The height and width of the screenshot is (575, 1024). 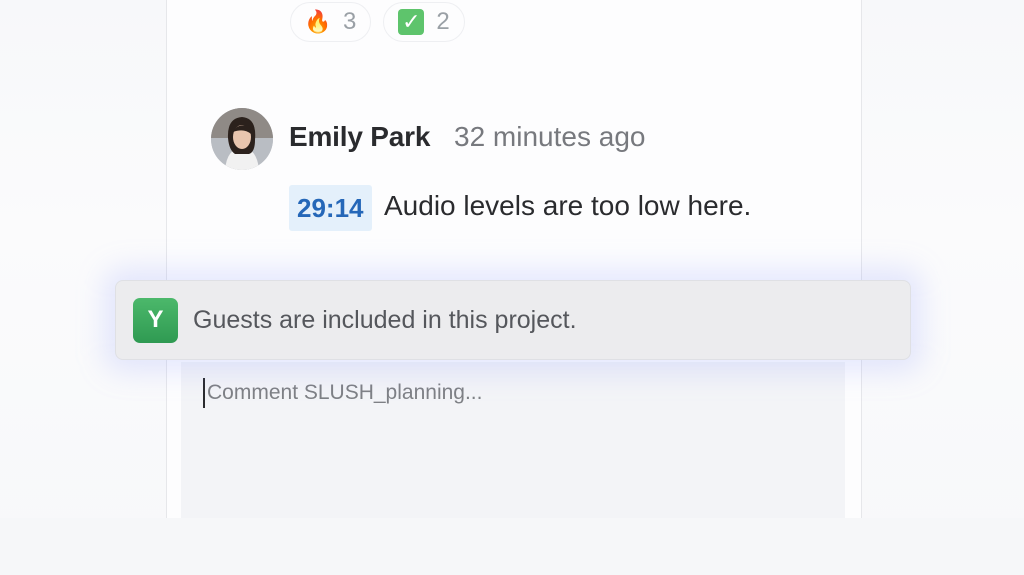 I want to click on notification-banner: Y Guests are included in this project., so click(x=513, y=320).